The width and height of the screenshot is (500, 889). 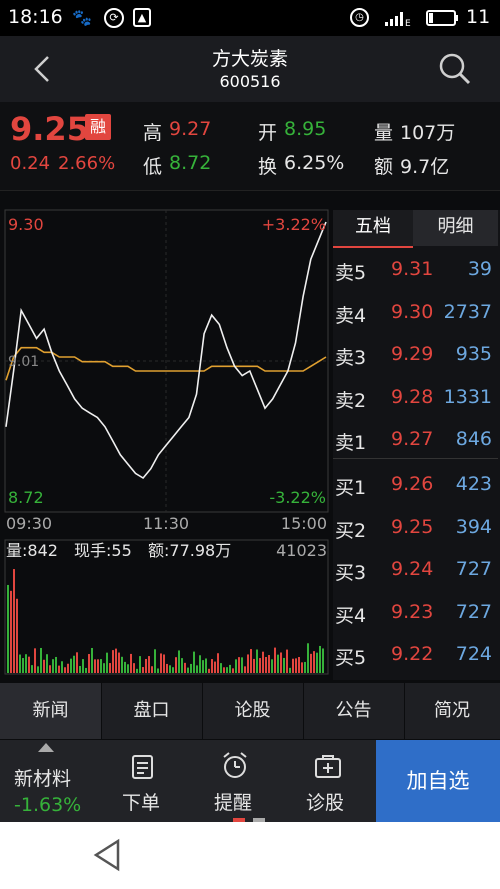 I want to click on order-price: 9.23, so click(x=412, y=611).